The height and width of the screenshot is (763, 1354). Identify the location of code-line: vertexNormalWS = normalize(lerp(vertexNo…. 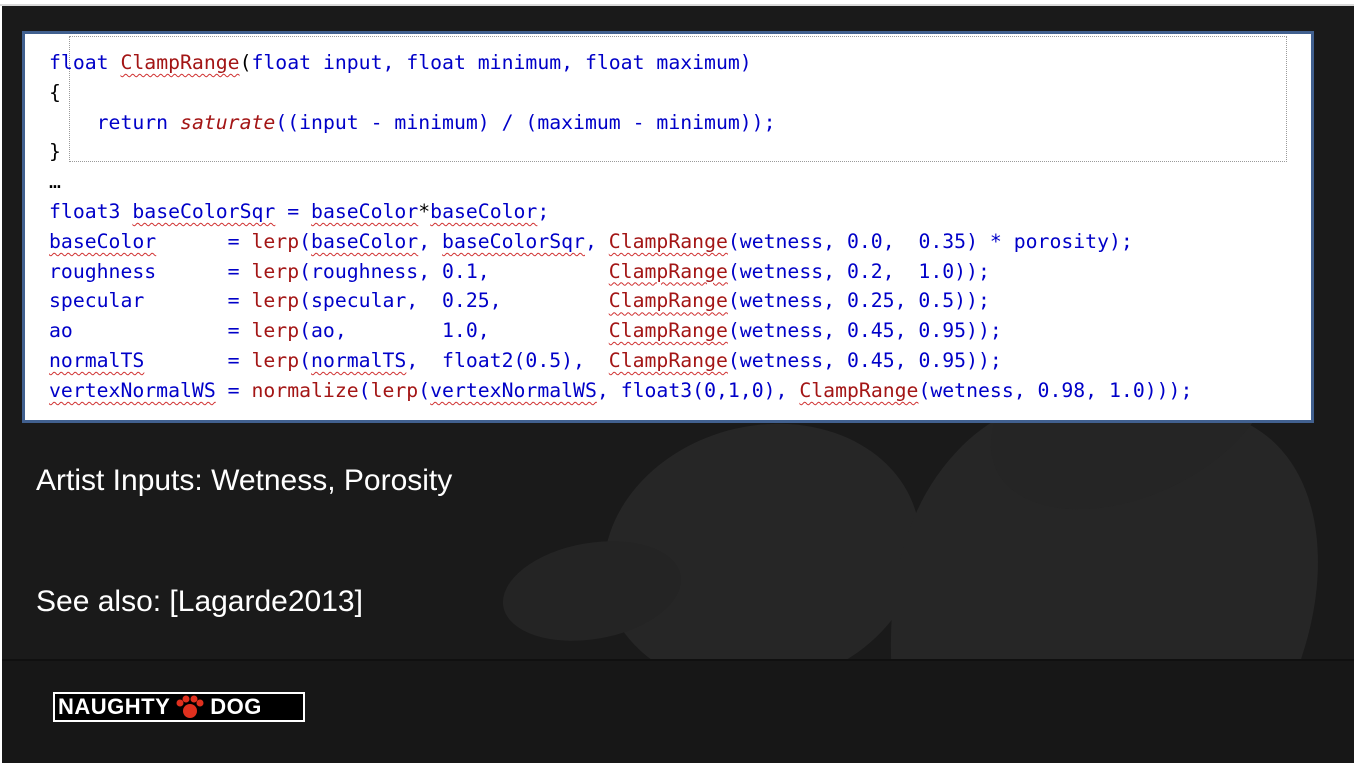
(620, 391).